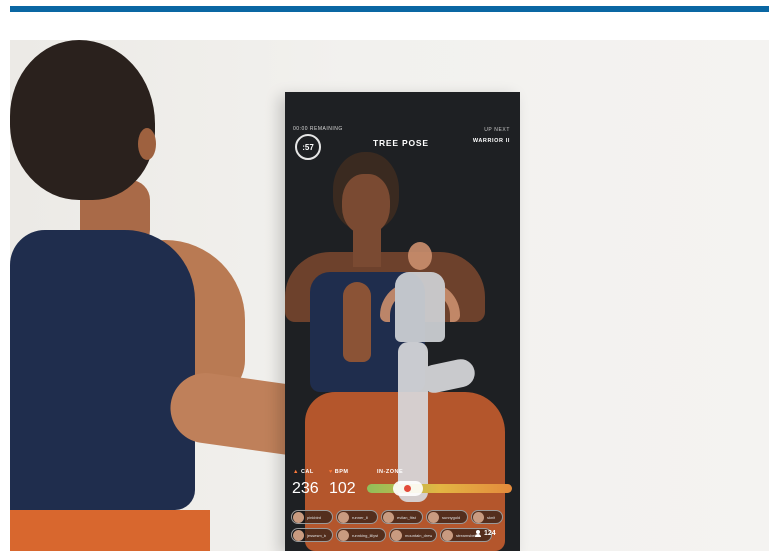  What do you see at coordinates (305, 488) in the screenshot?
I see `cal-value: 236` at bounding box center [305, 488].